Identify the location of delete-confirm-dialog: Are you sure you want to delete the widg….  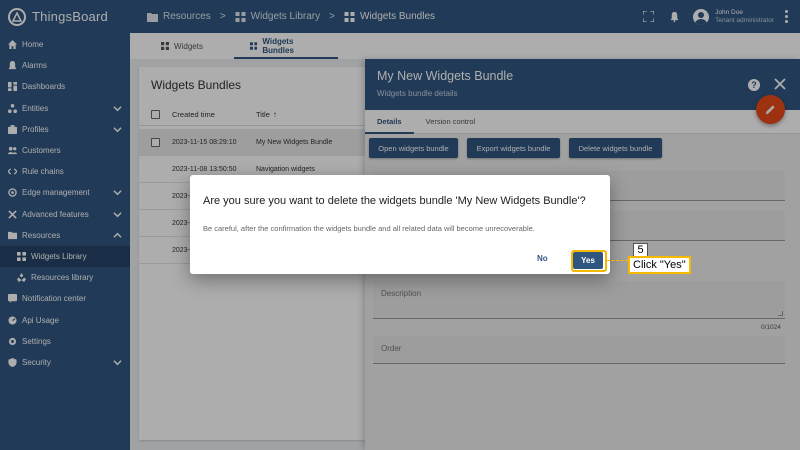
(400, 224).